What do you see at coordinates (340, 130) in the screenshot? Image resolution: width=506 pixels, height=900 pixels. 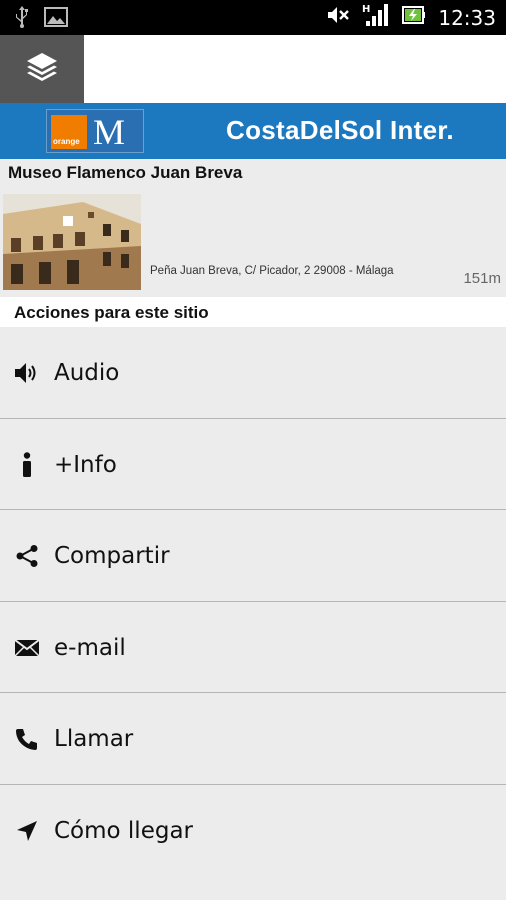 I see `banner-title: CostaDelSol Inter.` at bounding box center [340, 130].